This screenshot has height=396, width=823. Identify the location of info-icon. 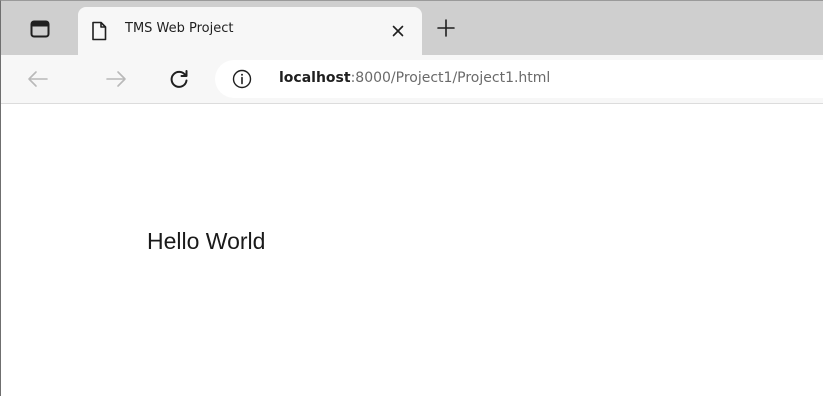
(242, 79).